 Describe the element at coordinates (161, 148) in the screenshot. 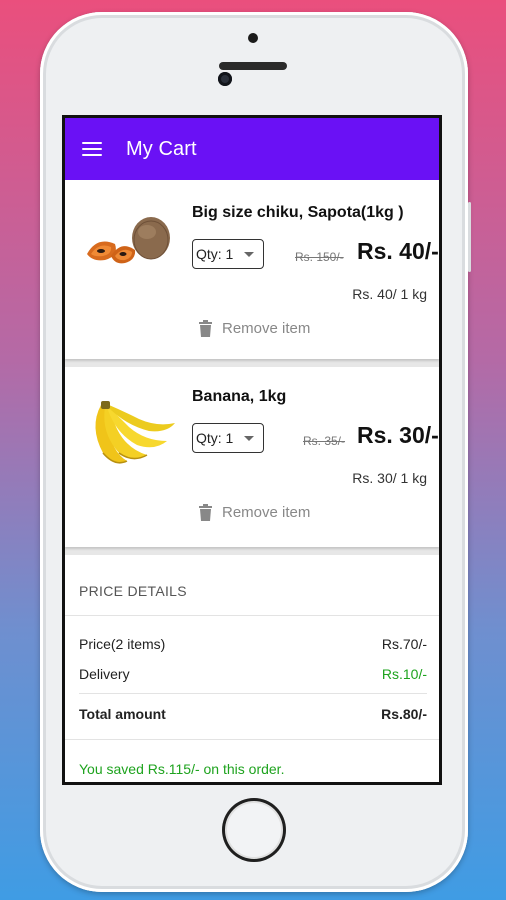

I see `page-title: My Cart` at that location.